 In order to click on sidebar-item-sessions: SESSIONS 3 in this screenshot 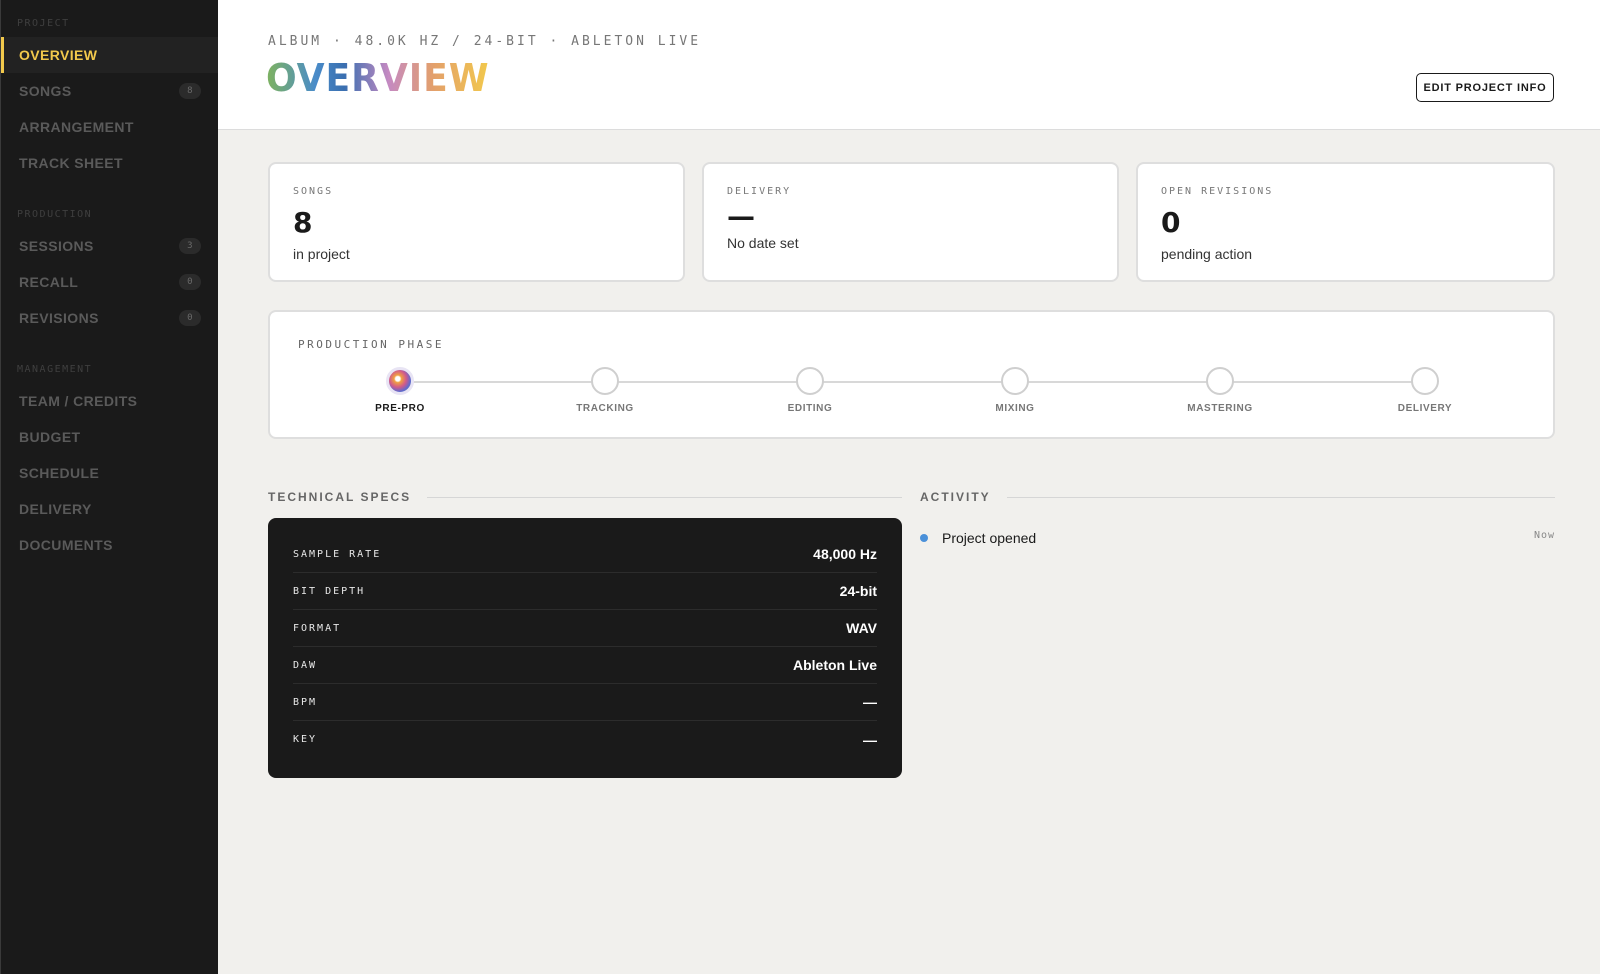, I will do `click(110, 246)`.